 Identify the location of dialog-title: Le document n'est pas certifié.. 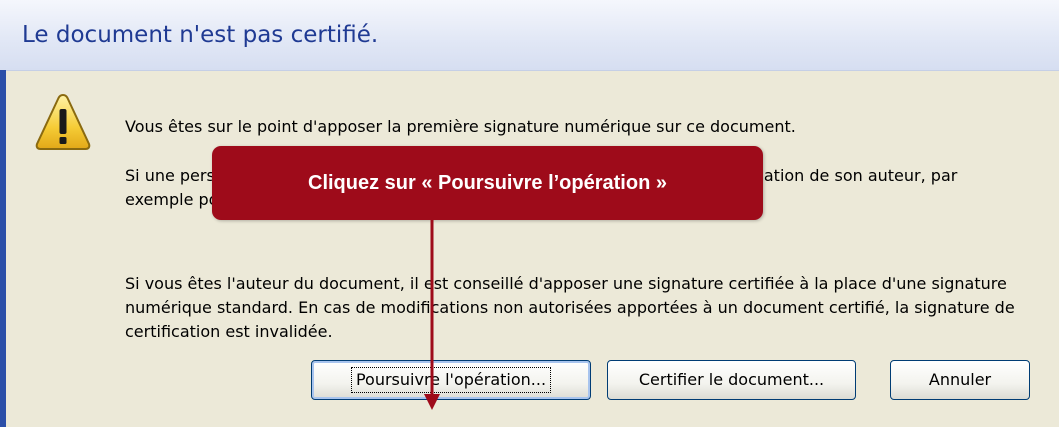
(200, 35).